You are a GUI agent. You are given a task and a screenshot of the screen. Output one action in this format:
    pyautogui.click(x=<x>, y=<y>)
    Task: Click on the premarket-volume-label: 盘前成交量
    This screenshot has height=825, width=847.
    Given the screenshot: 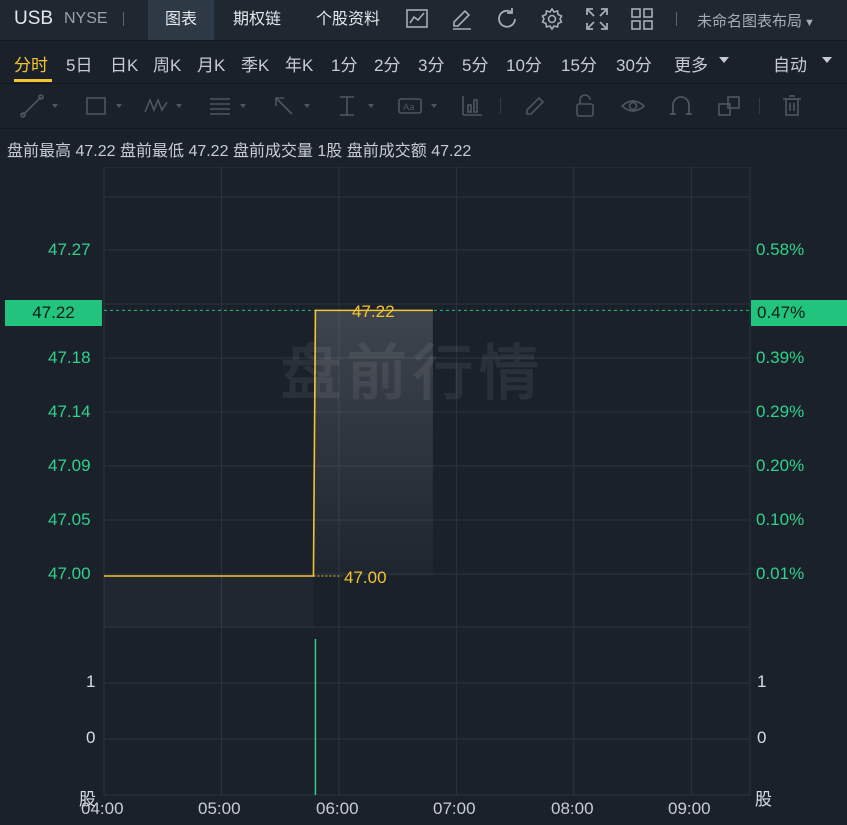 What is the action you would take?
    pyautogui.click(x=272, y=151)
    